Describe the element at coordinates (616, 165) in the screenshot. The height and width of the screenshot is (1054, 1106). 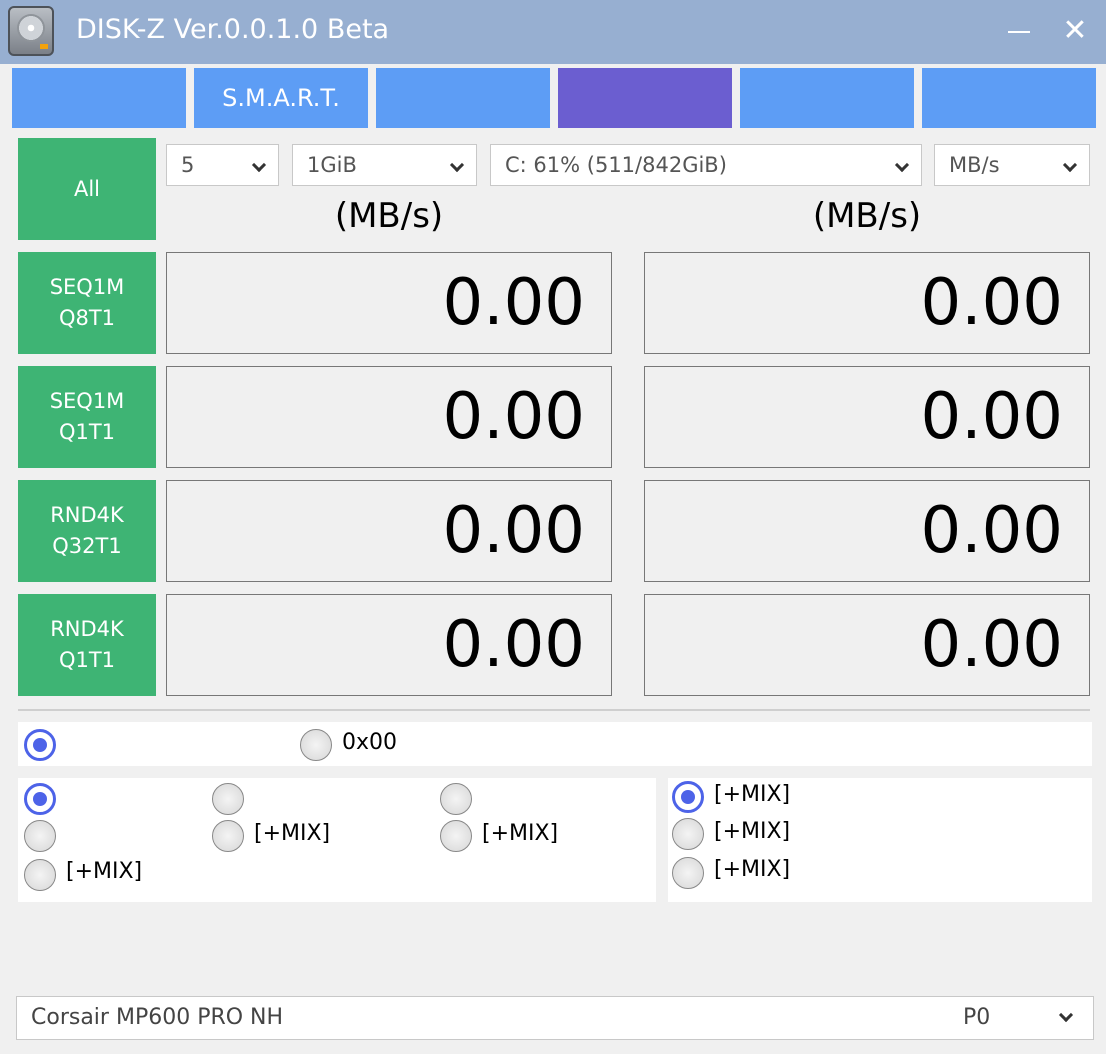
I see `drive-value: C: 61% (511/842GiB)` at that location.